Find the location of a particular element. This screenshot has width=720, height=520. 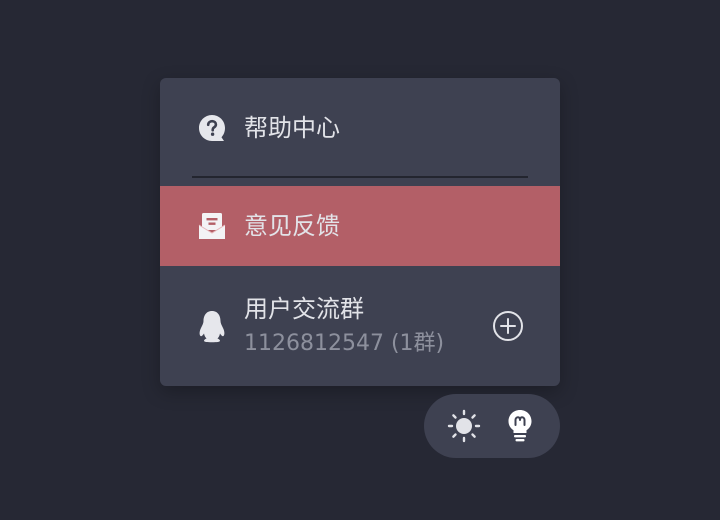

qq-penguin-icon is located at coordinates (212, 326).